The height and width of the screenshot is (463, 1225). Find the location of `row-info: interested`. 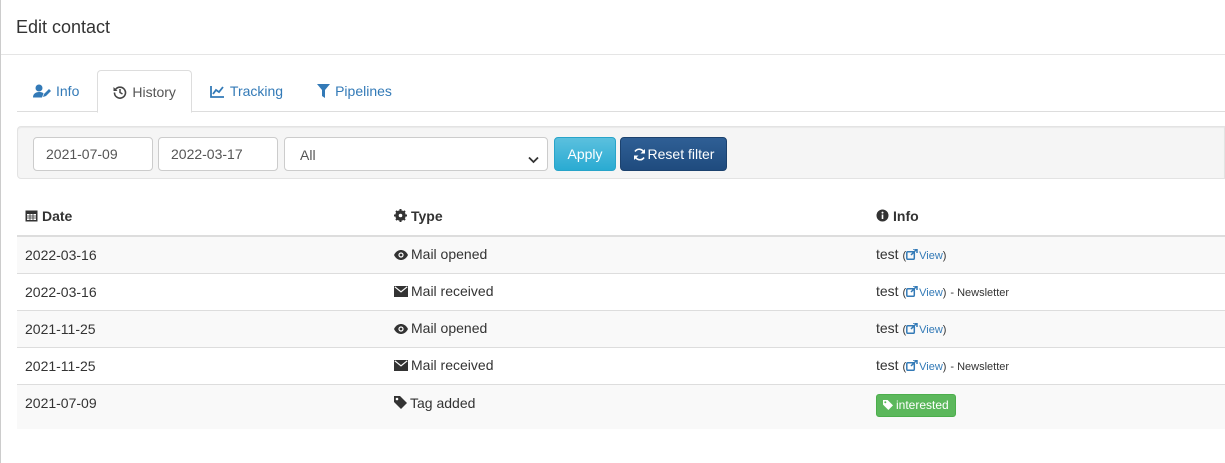

row-info: interested is located at coordinates (1046, 406).